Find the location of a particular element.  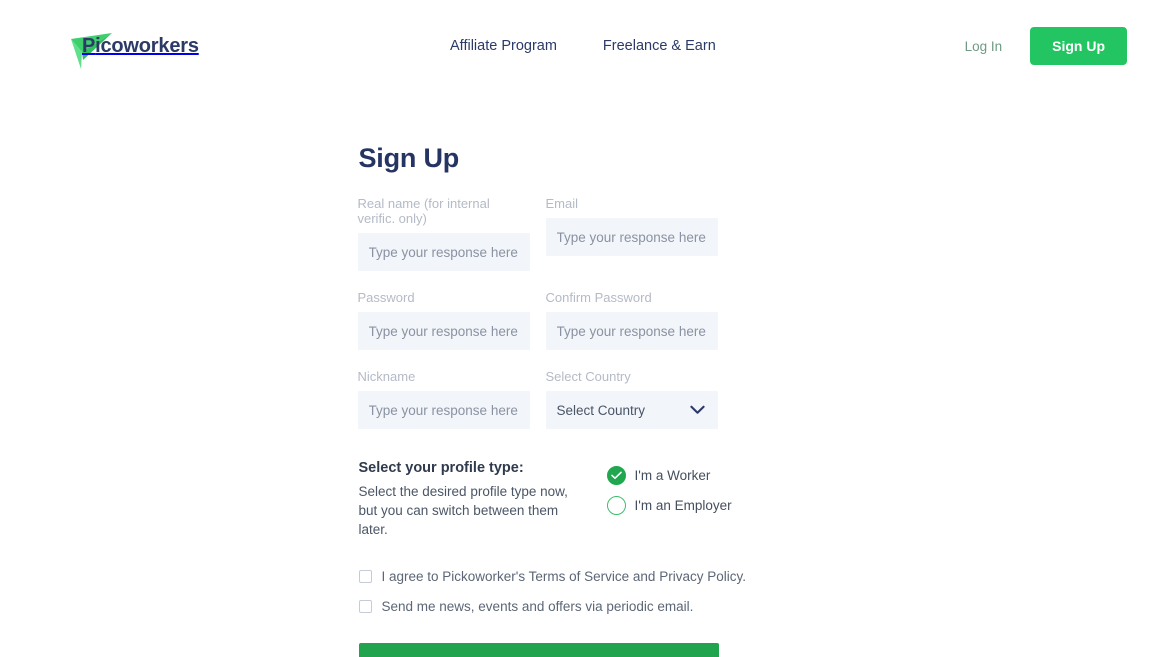

field-email: Email is located at coordinates (631, 233).